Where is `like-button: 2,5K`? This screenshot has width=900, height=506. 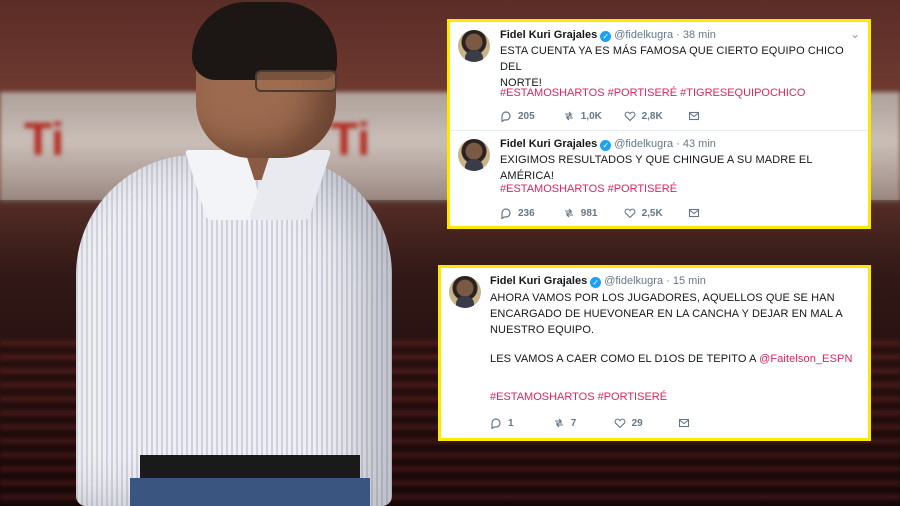 like-button: 2,5K is located at coordinates (655, 213).